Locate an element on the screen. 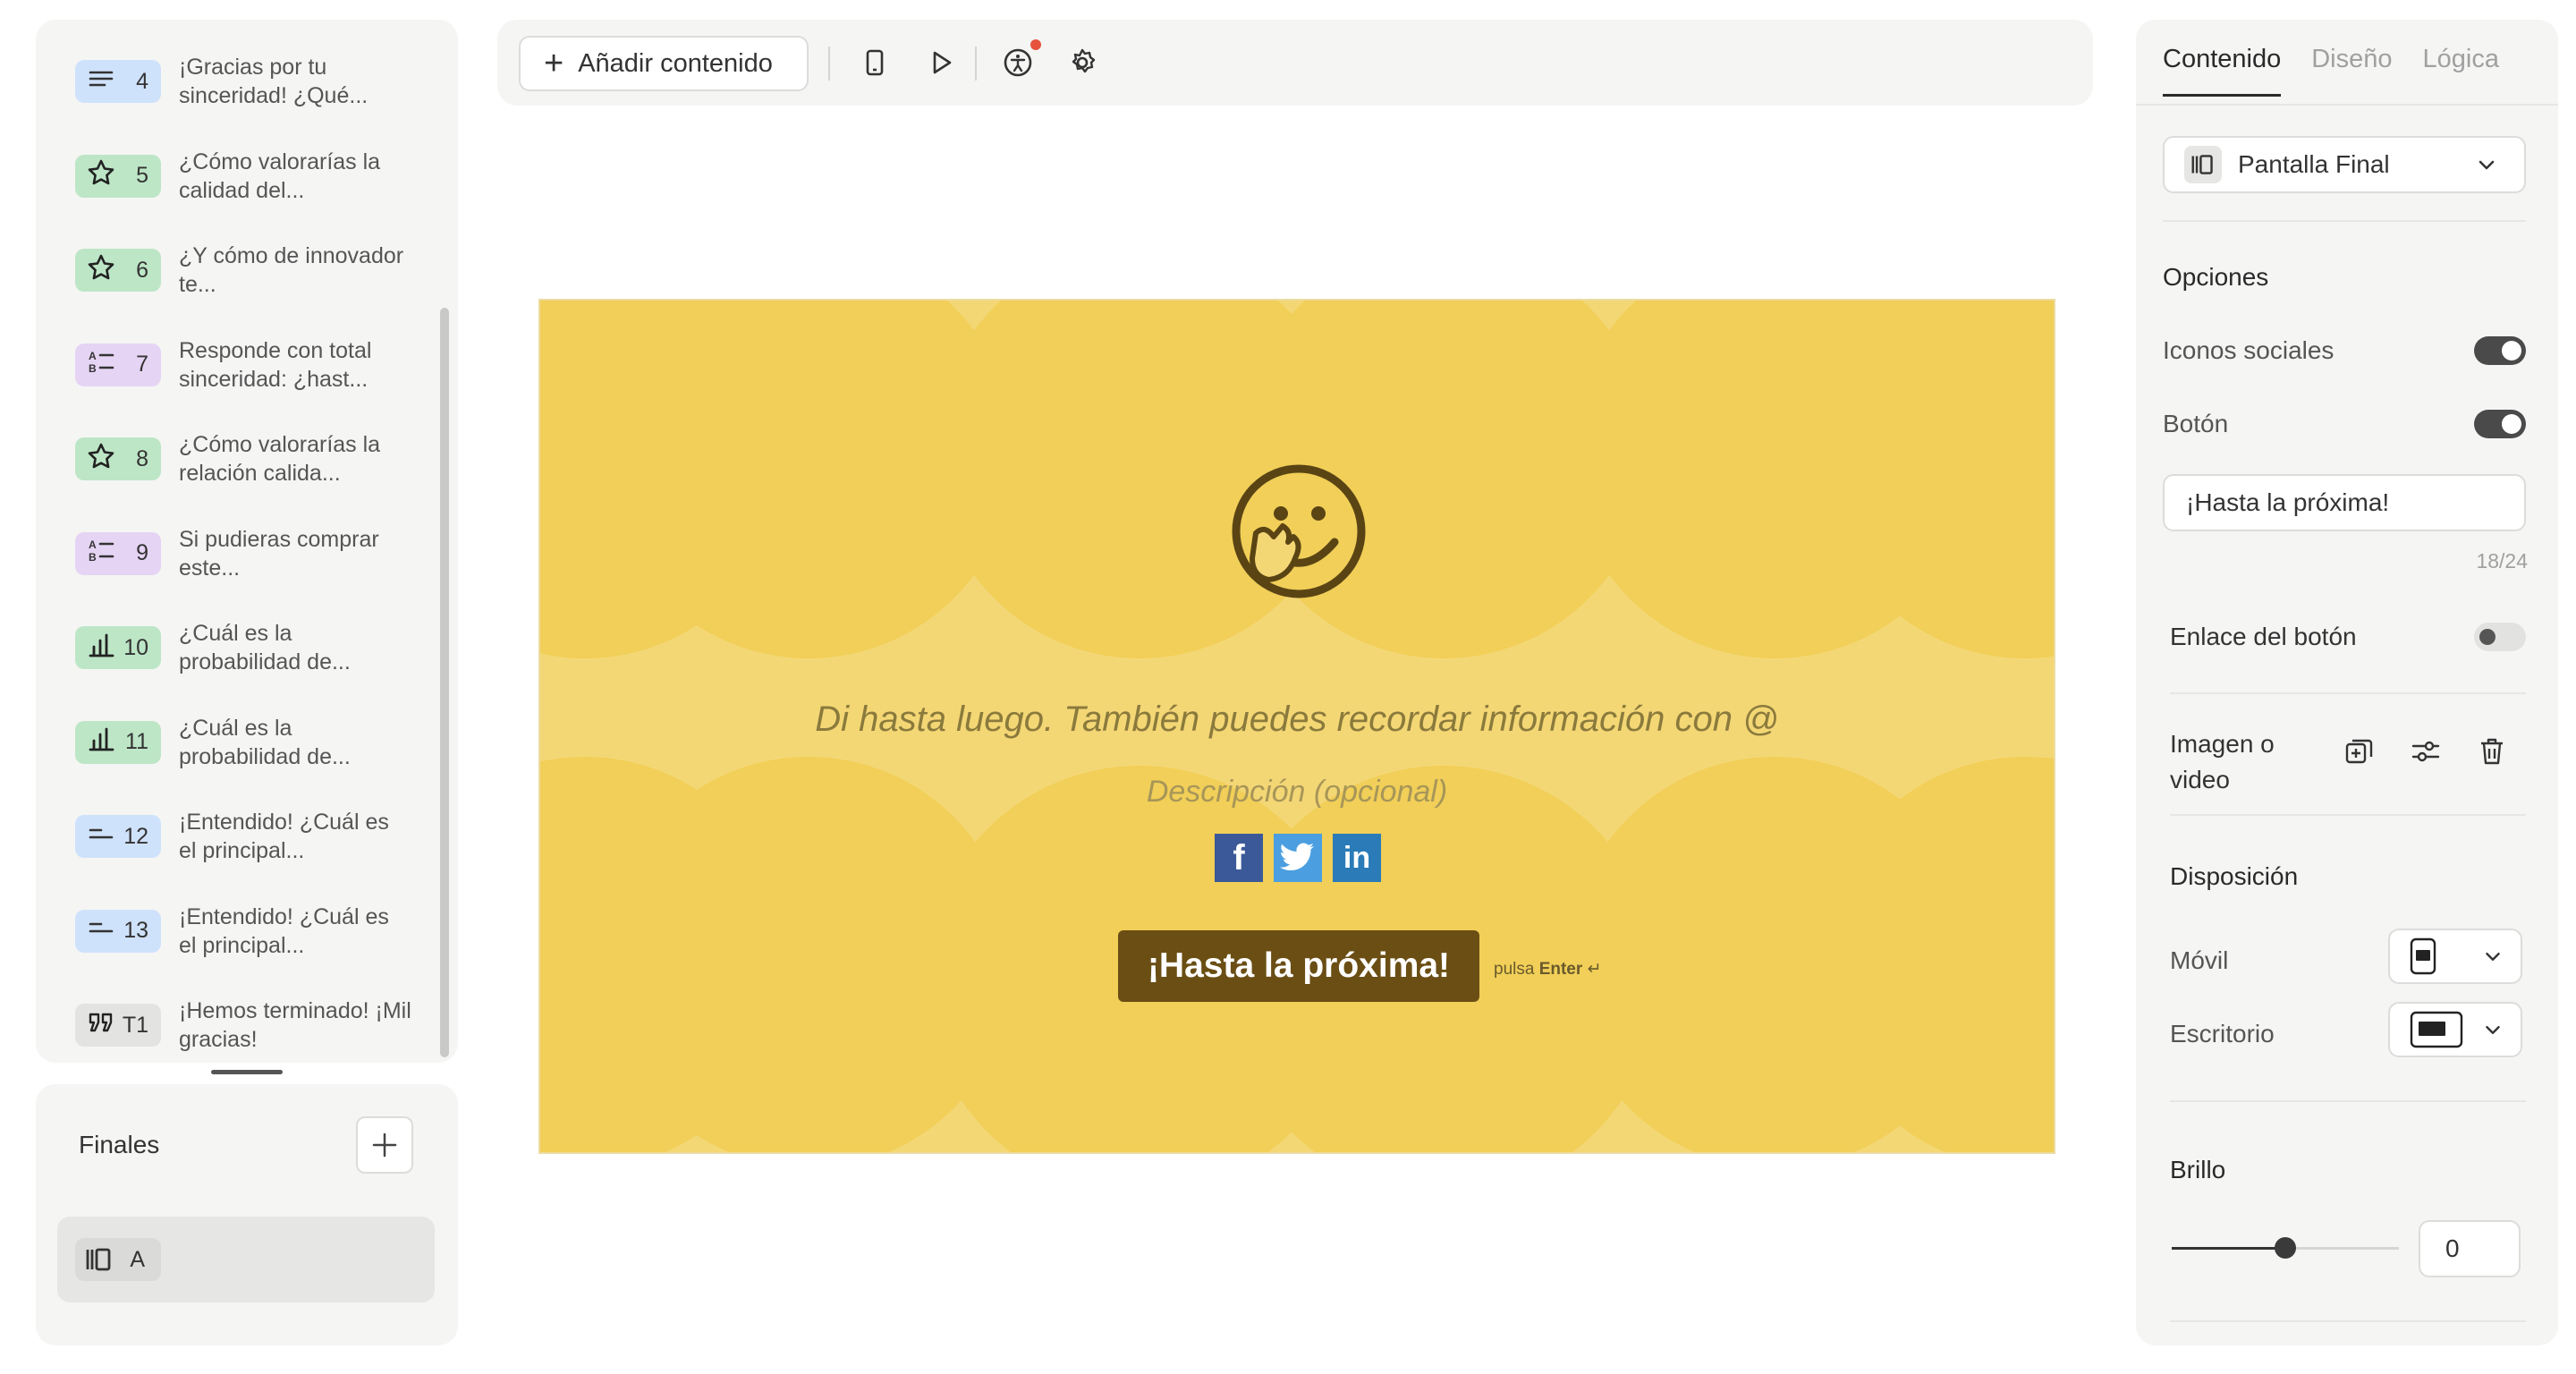  final-screen-item: A is located at coordinates (246, 1259).